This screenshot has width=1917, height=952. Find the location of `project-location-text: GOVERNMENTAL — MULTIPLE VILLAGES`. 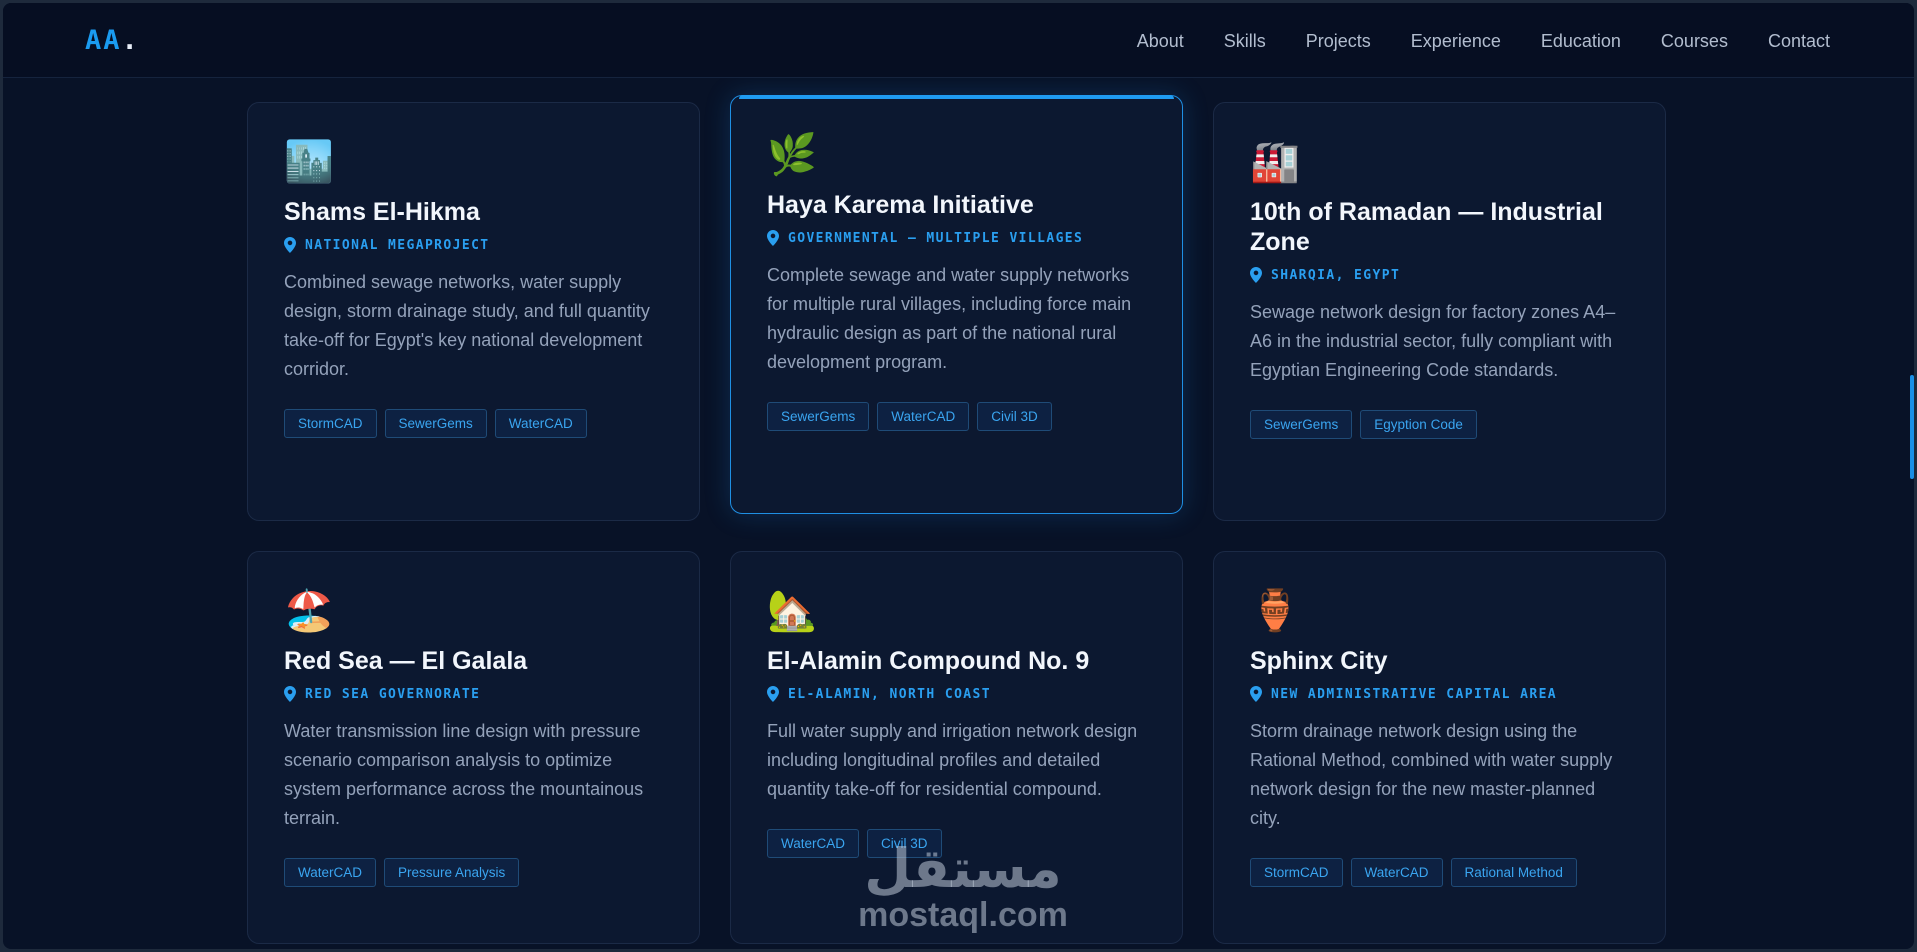

project-location-text: GOVERNMENTAL — MULTIPLE VILLAGES is located at coordinates (936, 238).